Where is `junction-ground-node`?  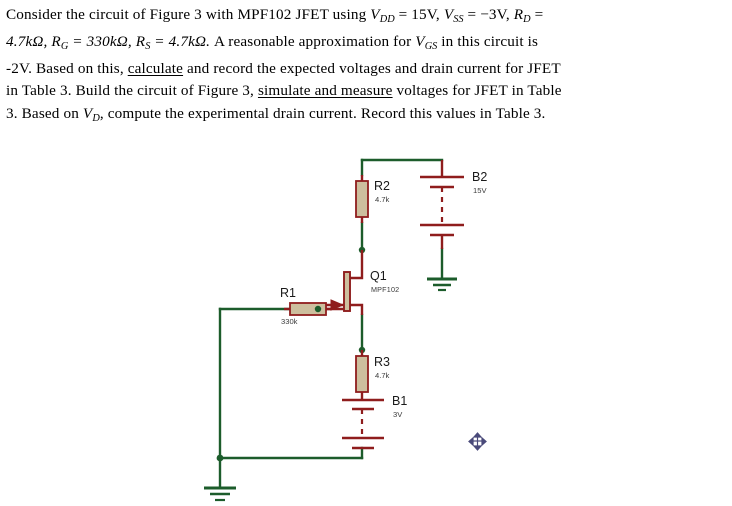 junction-ground-node is located at coordinates (220, 458).